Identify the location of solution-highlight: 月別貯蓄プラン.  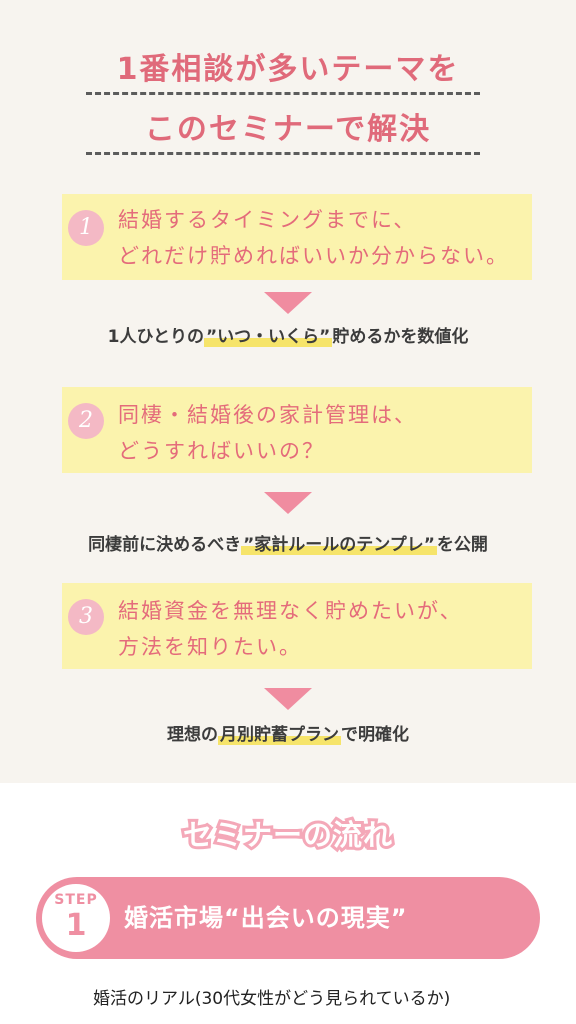
(279, 735).